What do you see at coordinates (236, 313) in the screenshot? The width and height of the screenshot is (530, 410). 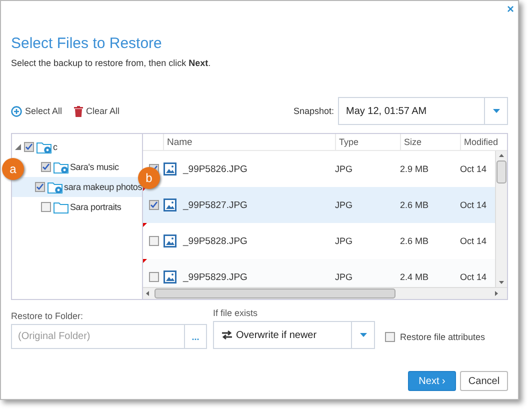 I see `field-label: If file exists` at bounding box center [236, 313].